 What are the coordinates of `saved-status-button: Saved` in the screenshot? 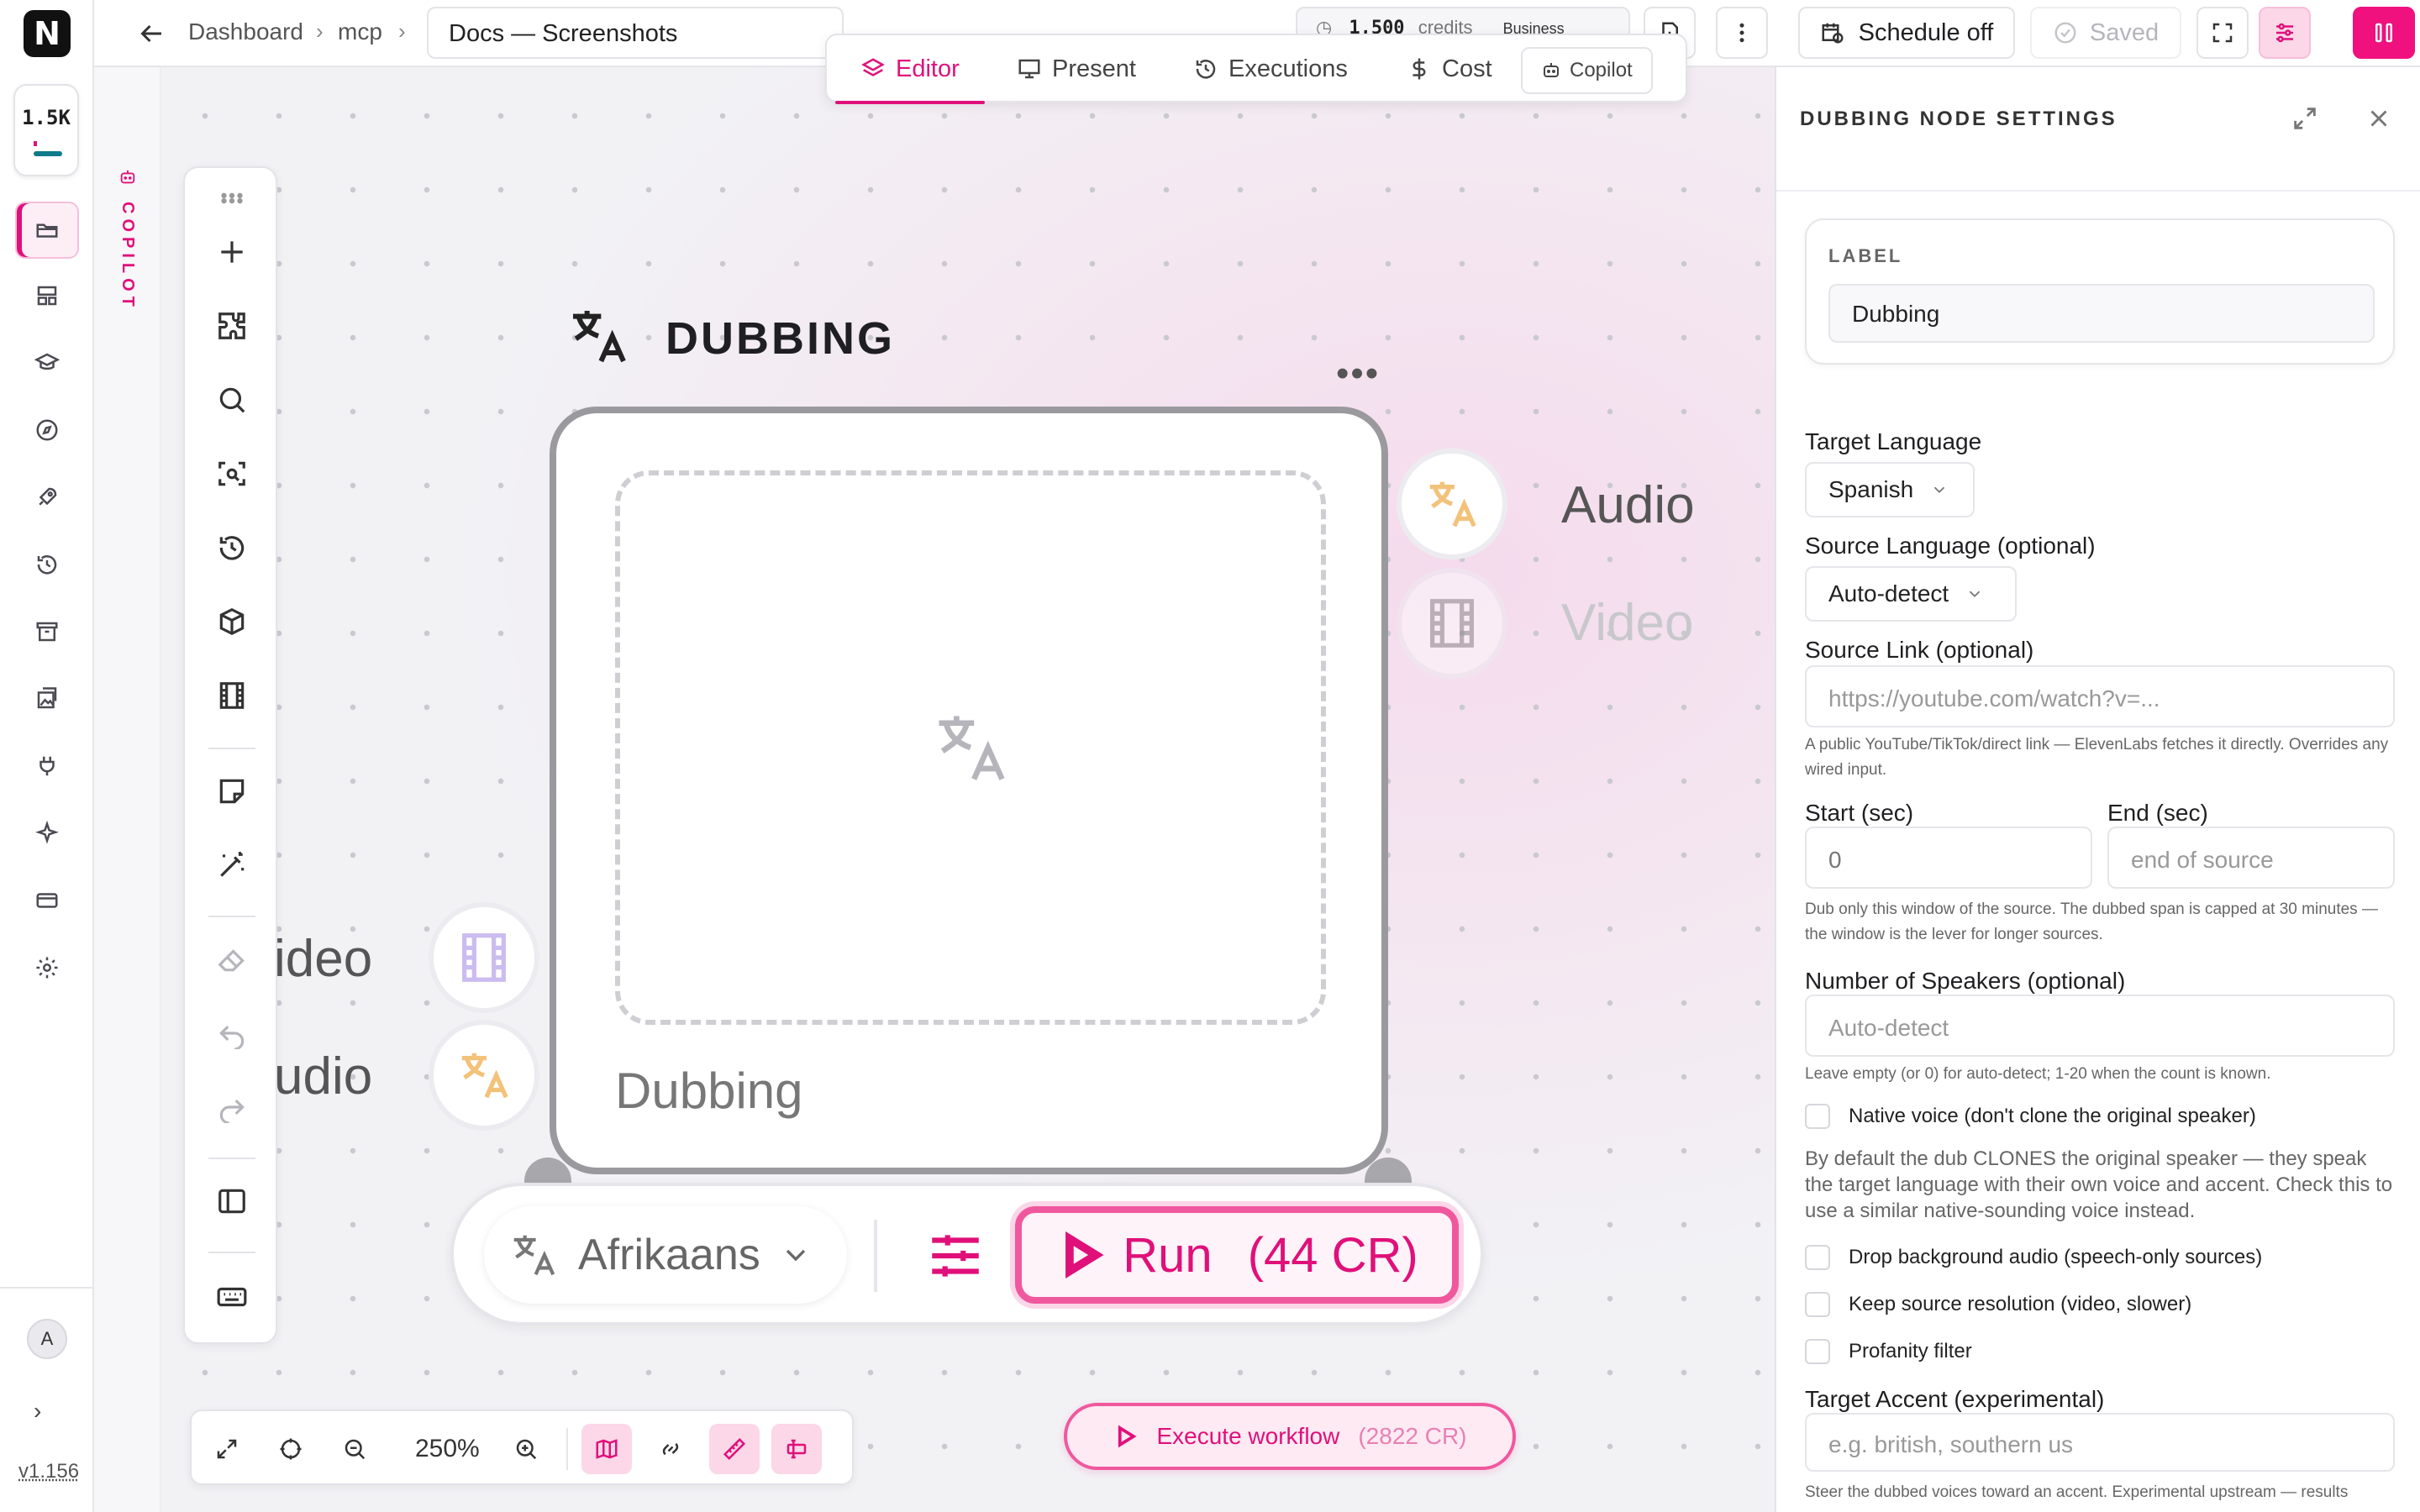 It's located at (2105, 33).